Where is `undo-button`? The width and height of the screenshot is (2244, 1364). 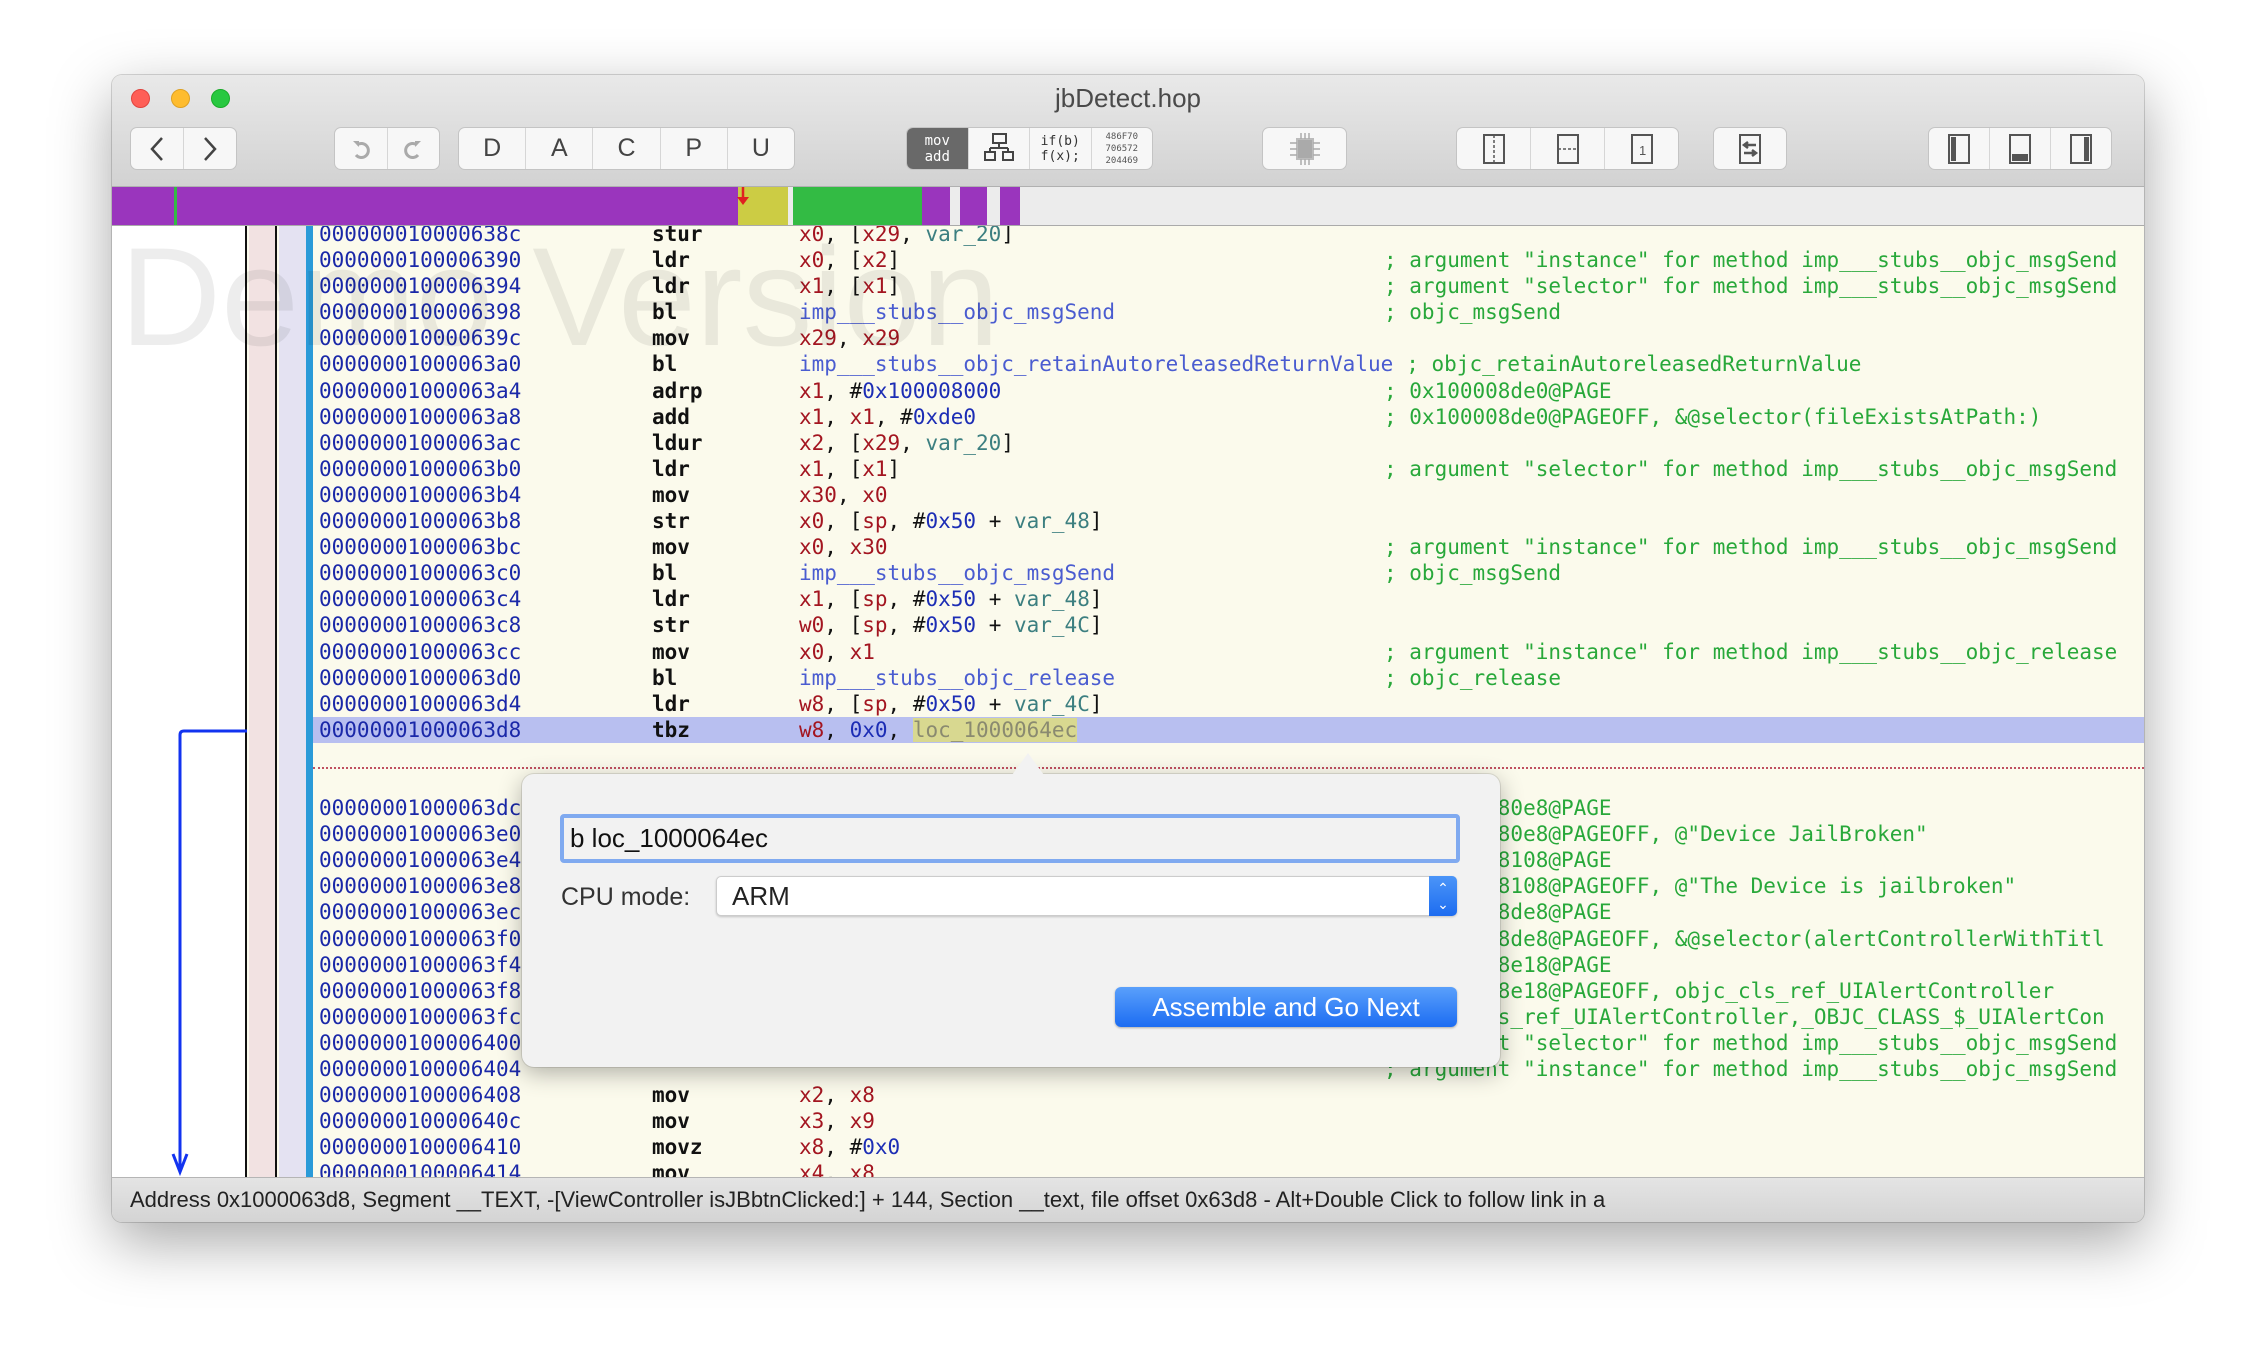 undo-button is located at coordinates (361, 148).